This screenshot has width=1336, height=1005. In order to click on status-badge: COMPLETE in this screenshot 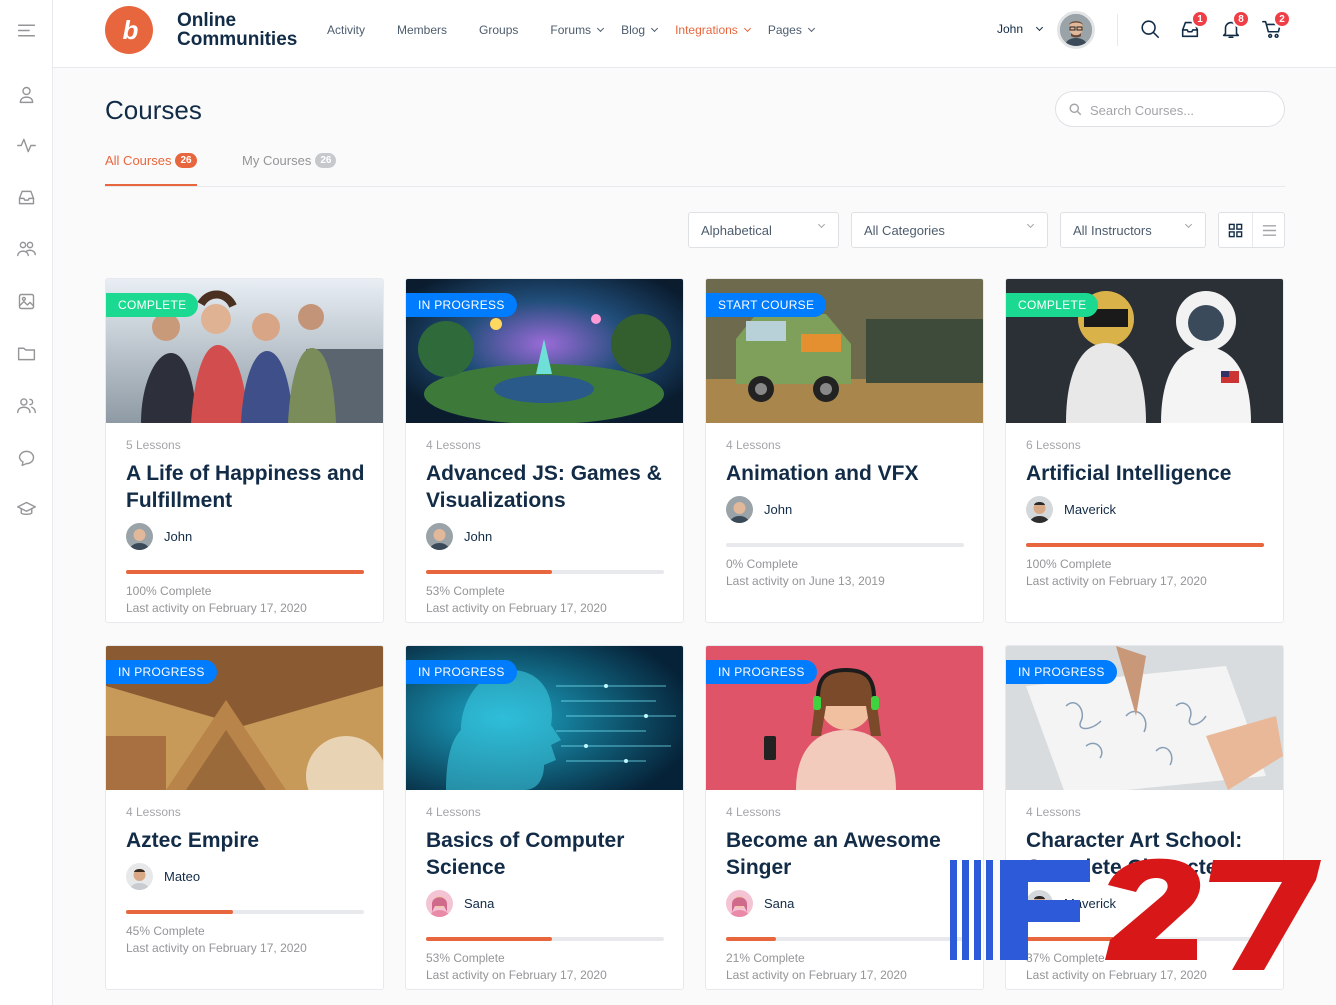, I will do `click(152, 305)`.